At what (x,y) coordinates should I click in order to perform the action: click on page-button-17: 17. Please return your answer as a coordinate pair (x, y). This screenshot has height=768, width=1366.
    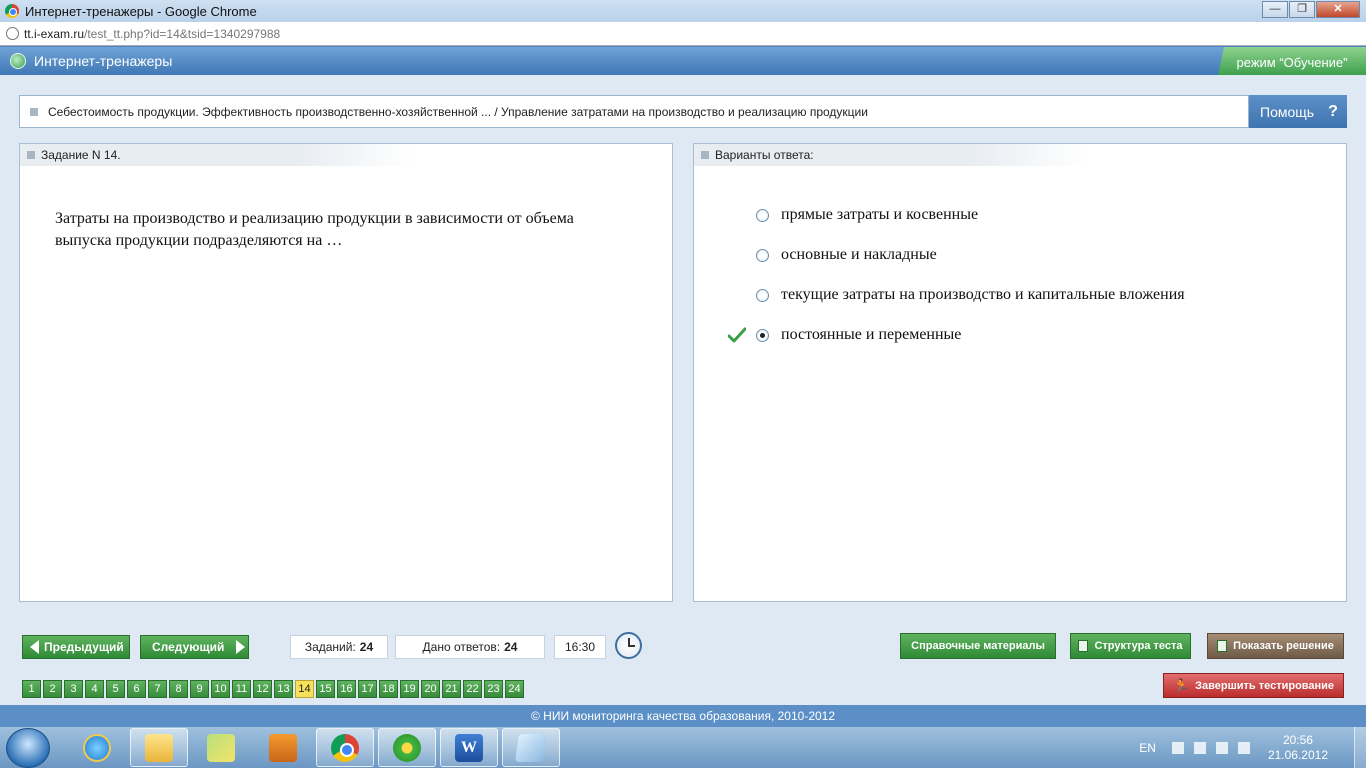
    Looking at the image, I should click on (367, 689).